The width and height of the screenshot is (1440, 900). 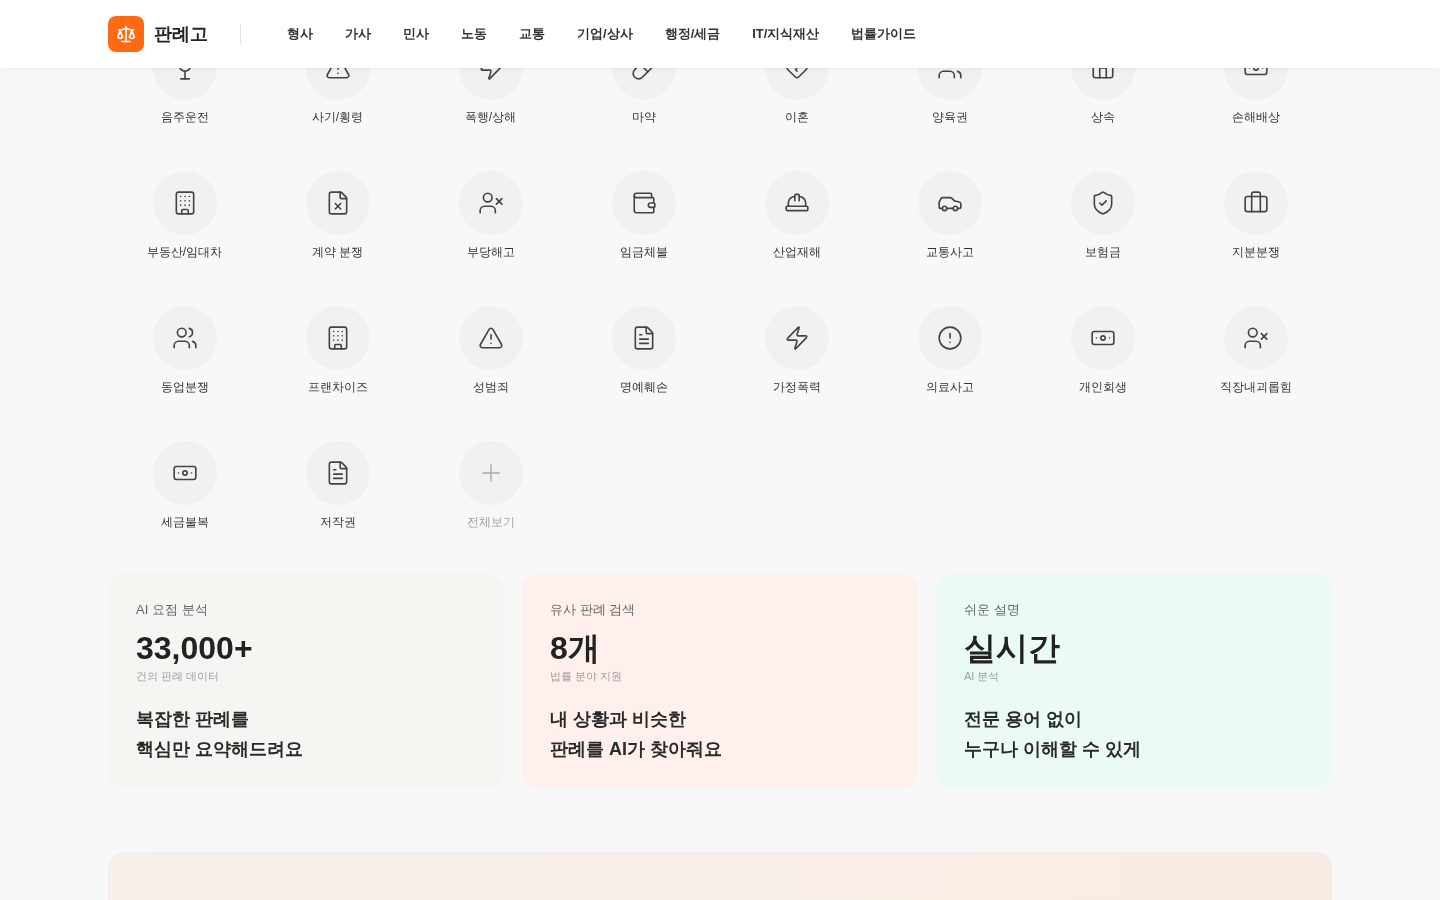 What do you see at coordinates (220, 749) in the screenshot?
I see `card-description: 핵심만 요약해드려요` at bounding box center [220, 749].